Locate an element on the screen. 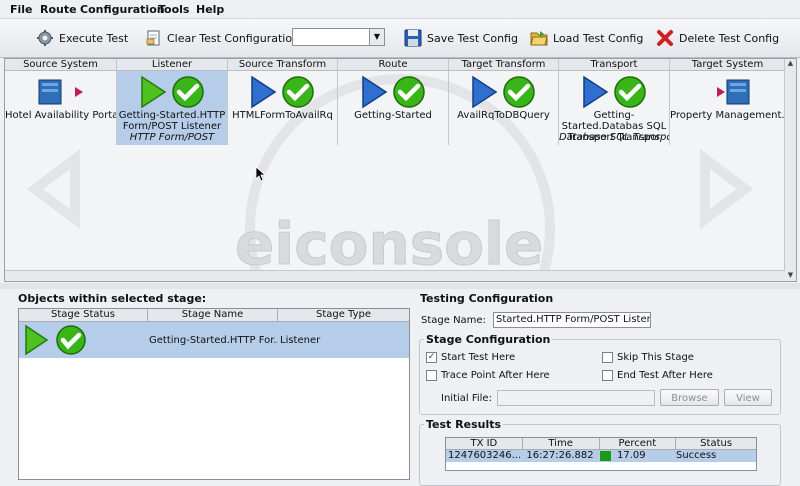  stage-source-system: Source System Hotel Availability Portal is located at coordinates (61, 102).